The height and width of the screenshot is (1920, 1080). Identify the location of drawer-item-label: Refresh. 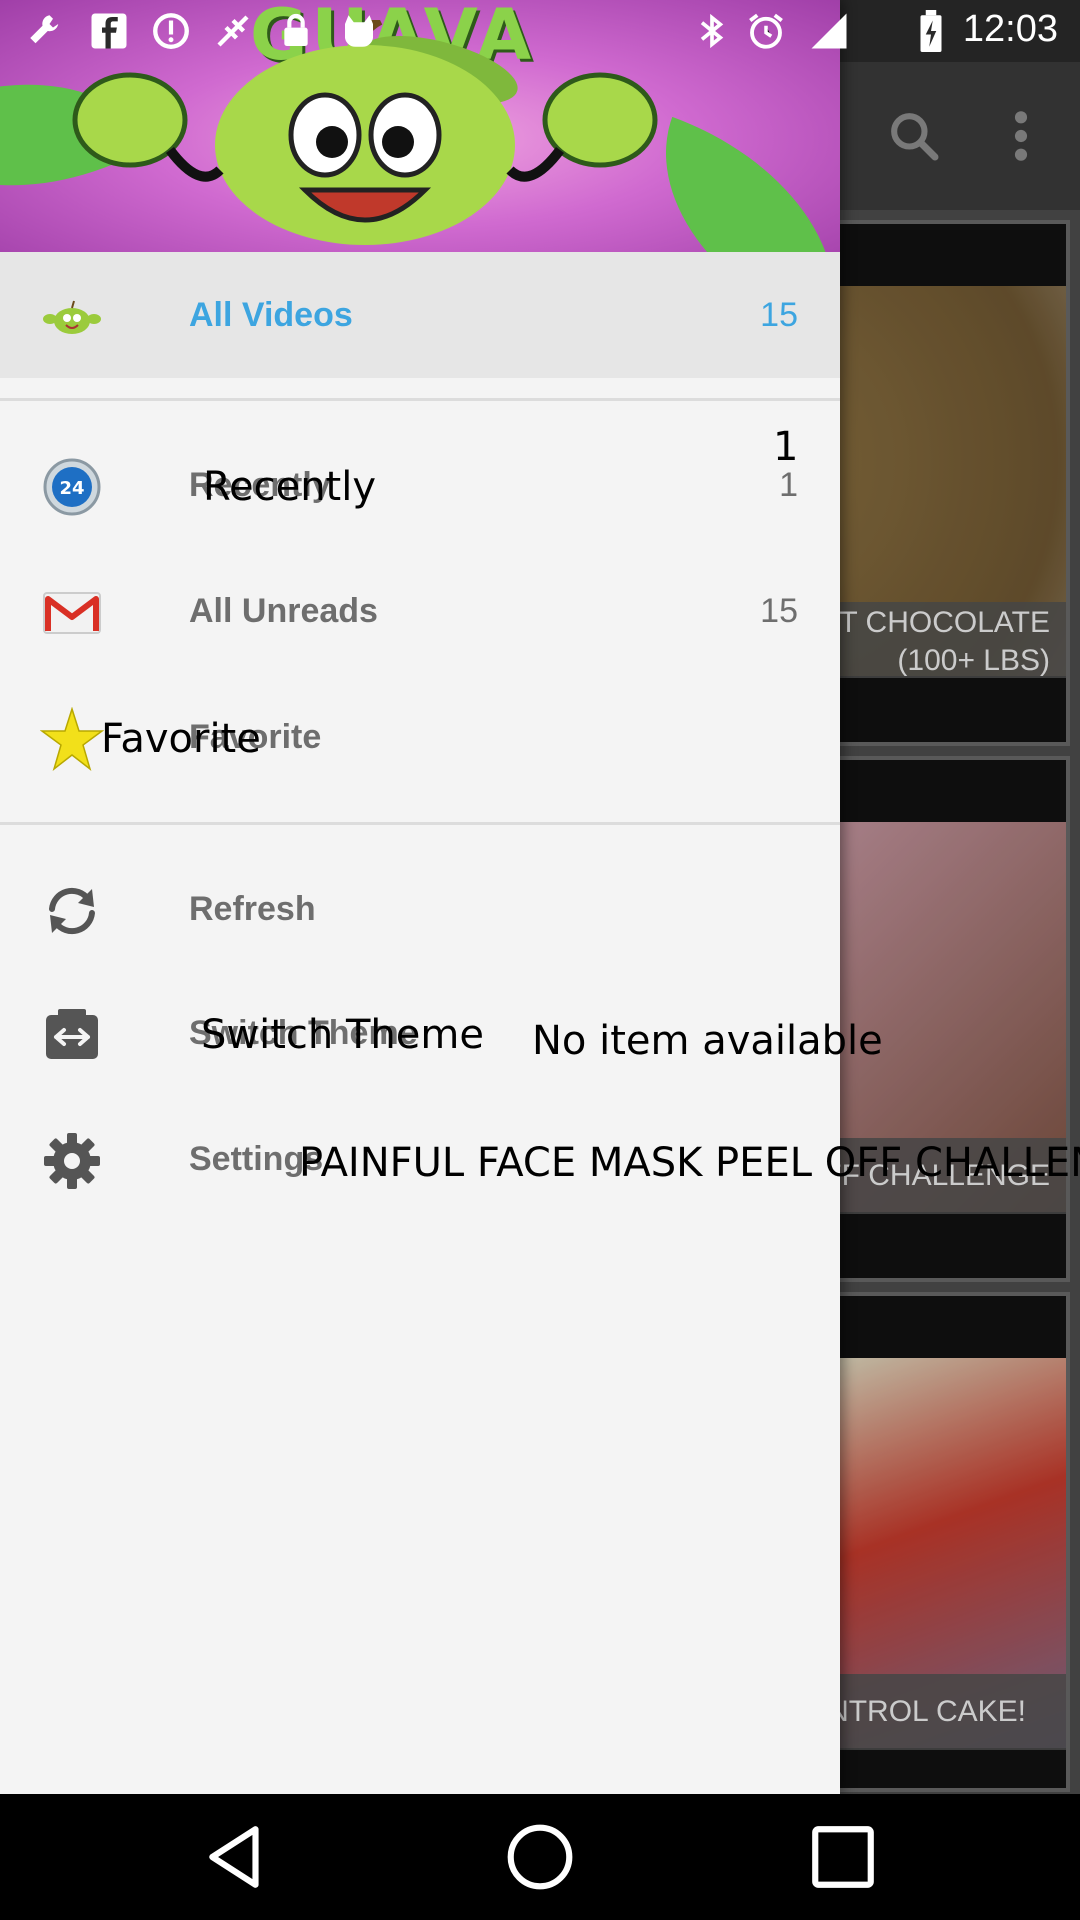
(252, 909).